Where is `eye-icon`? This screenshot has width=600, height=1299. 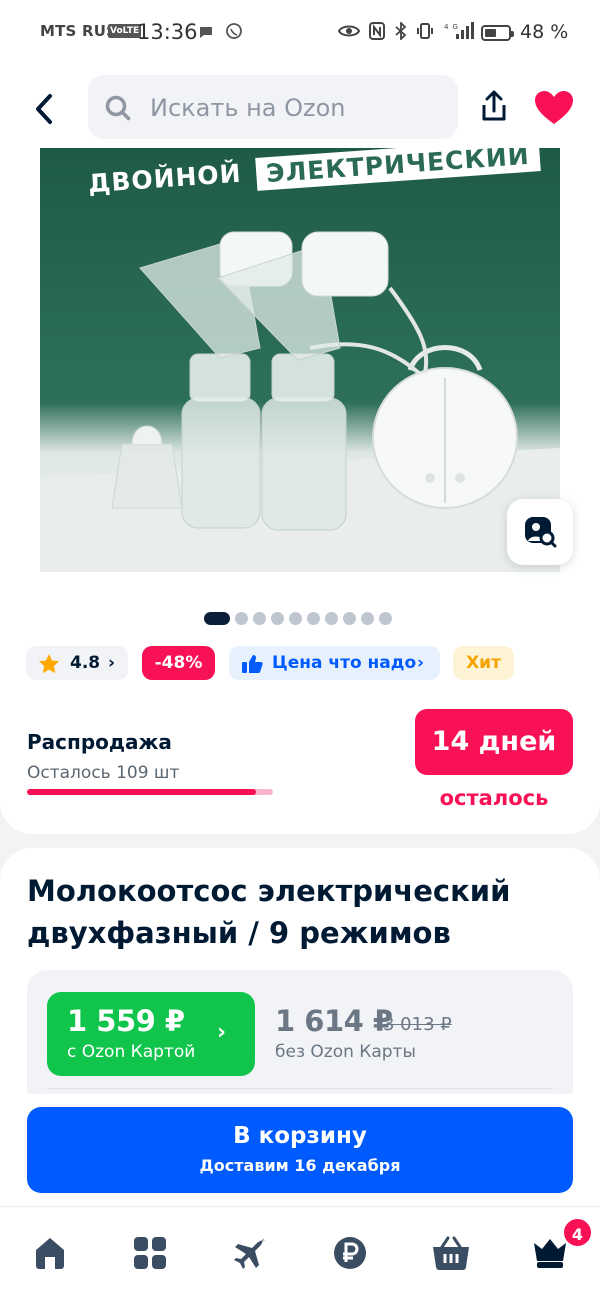
eye-icon is located at coordinates (349, 31).